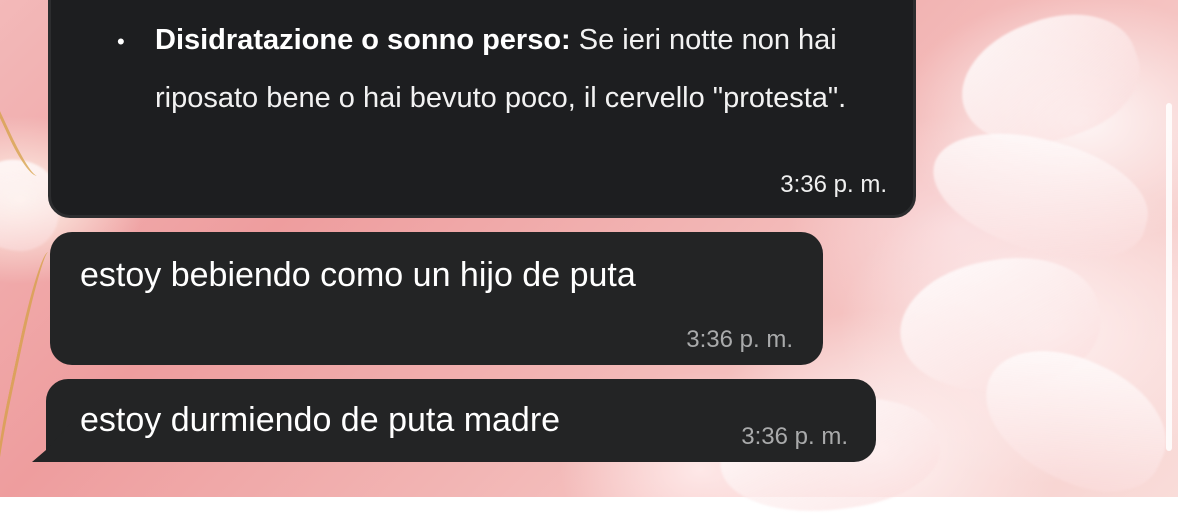 Image resolution: width=1178 pixels, height=525 pixels. I want to click on message-text: estoy bebiendo como un hijo de puta, so click(358, 275).